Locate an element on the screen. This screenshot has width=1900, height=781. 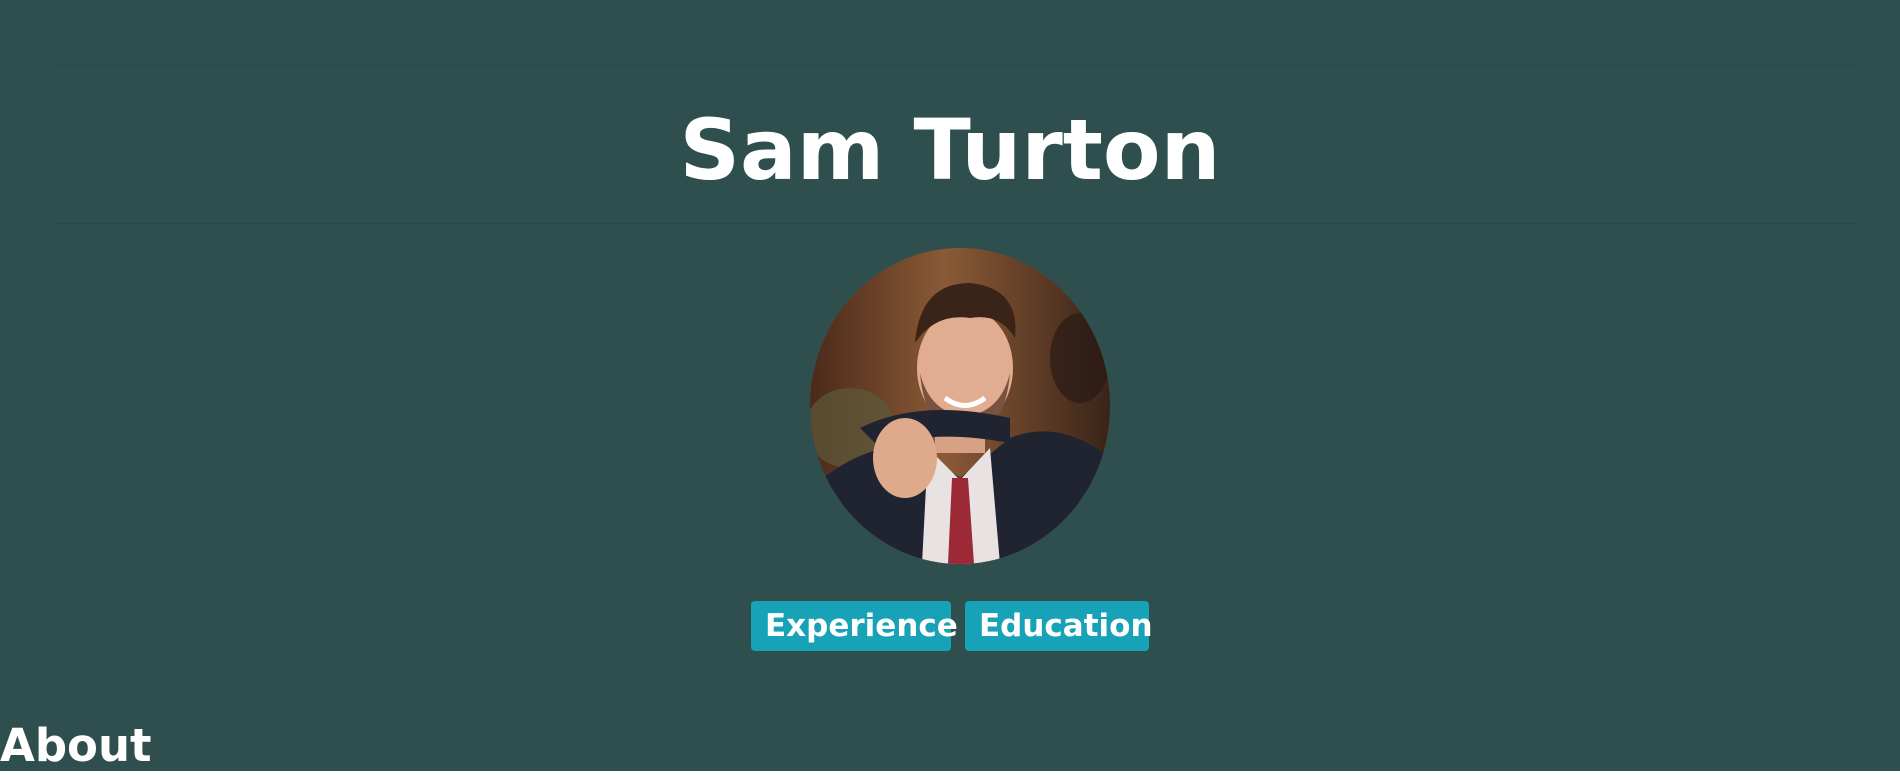
about-heading: About is located at coordinates (76, 745).